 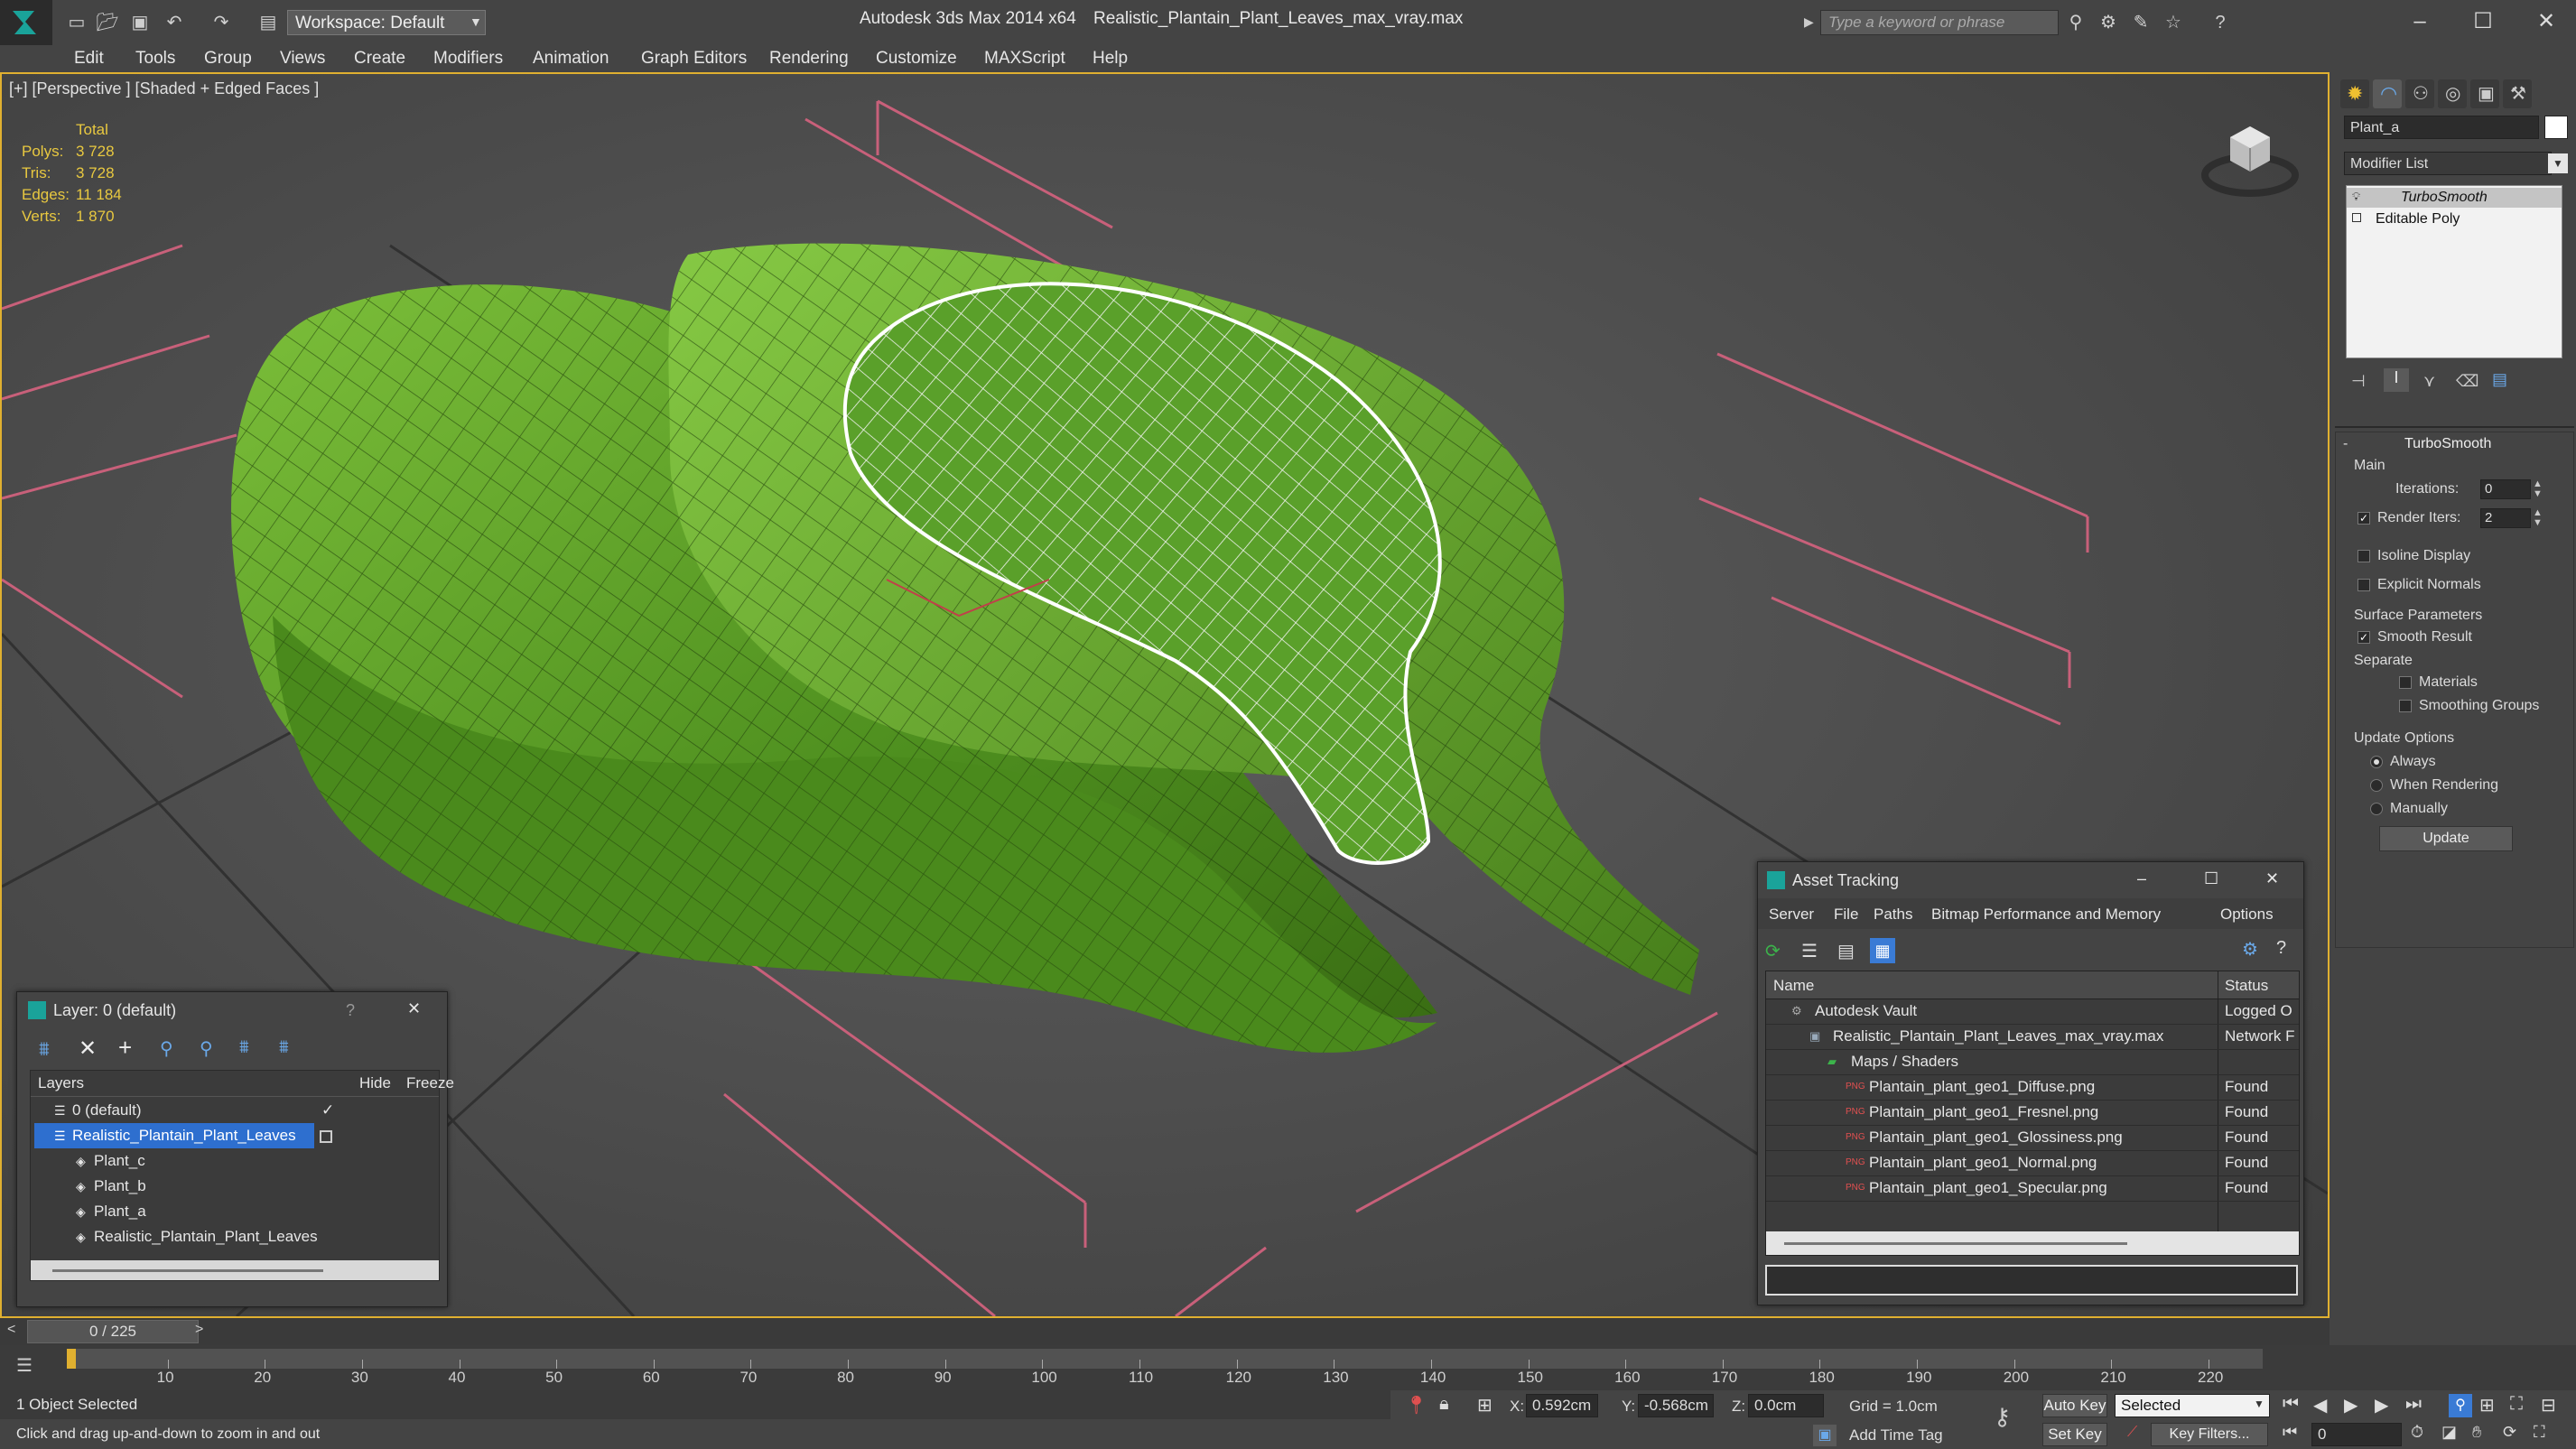 What do you see at coordinates (2441, 127) in the screenshot?
I see `object-name-field: Plant_a` at bounding box center [2441, 127].